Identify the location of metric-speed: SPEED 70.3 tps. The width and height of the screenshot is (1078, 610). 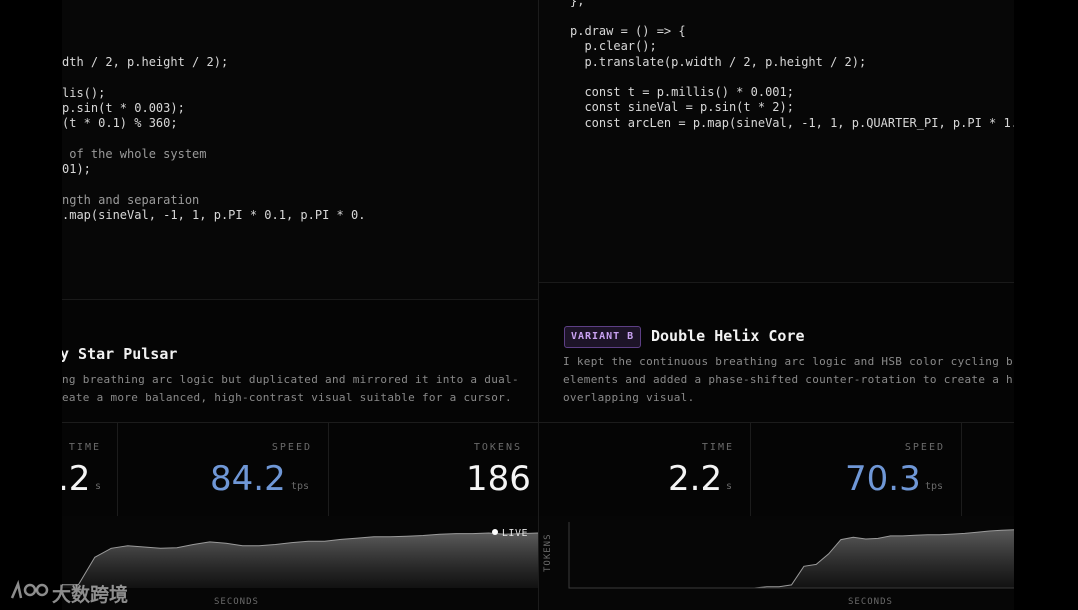
(856, 469).